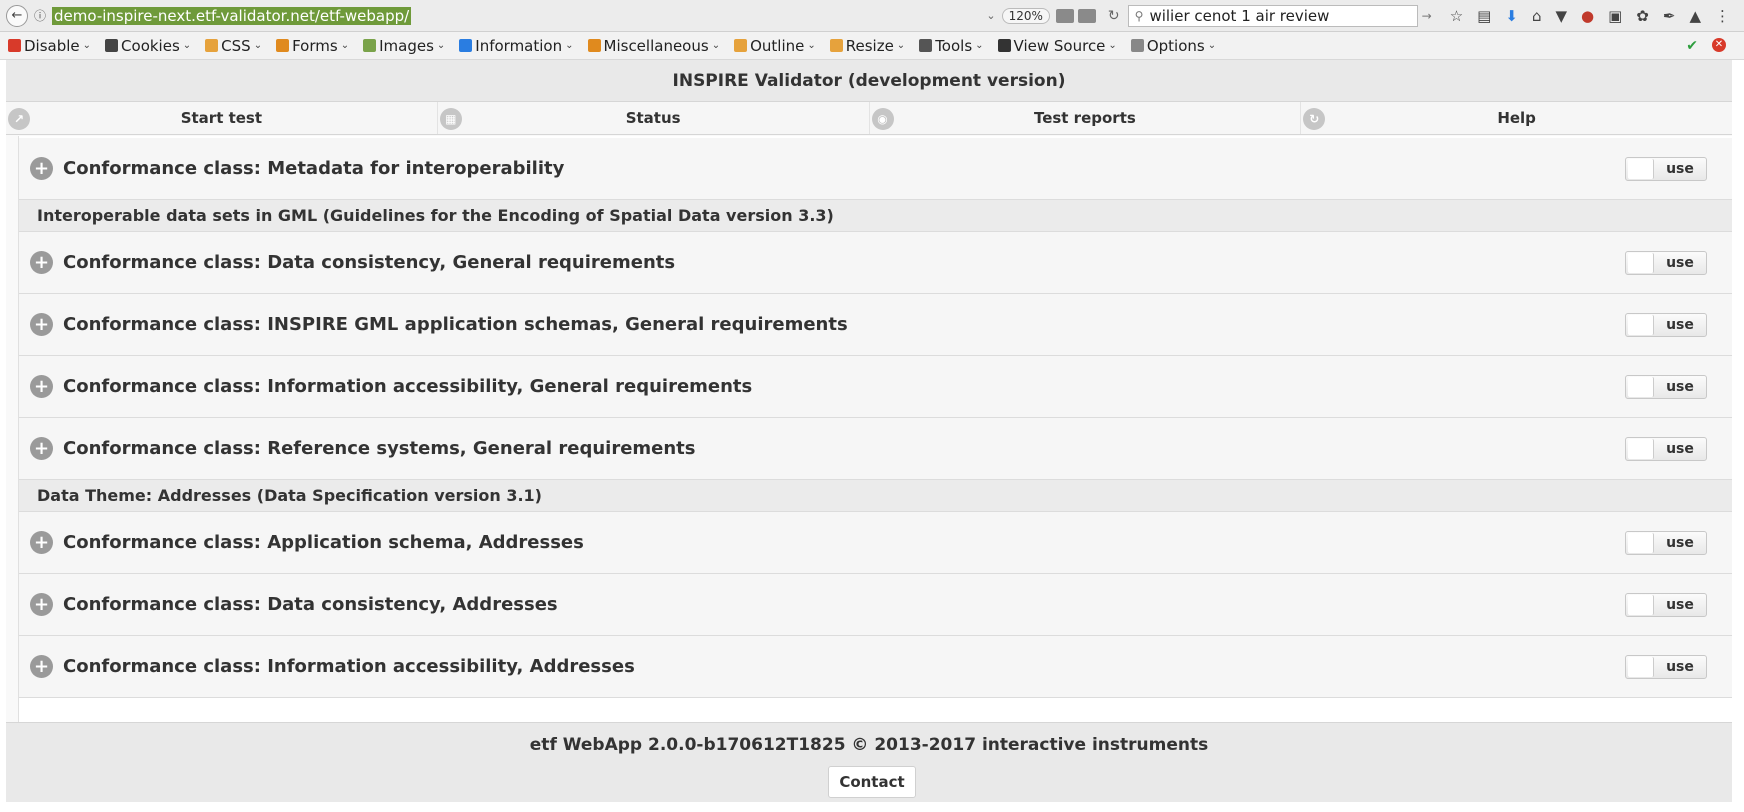  I want to click on star-icon: ☆, so click(1456, 16).